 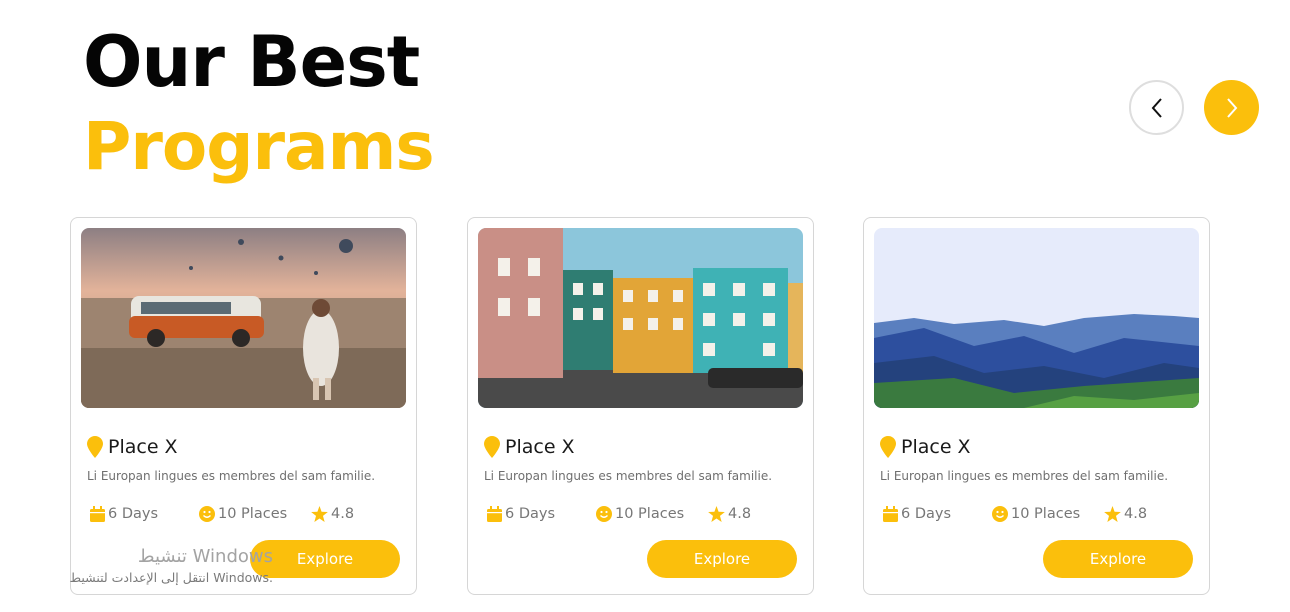 I want to click on heading-line-2: Programs, so click(x=259, y=146).